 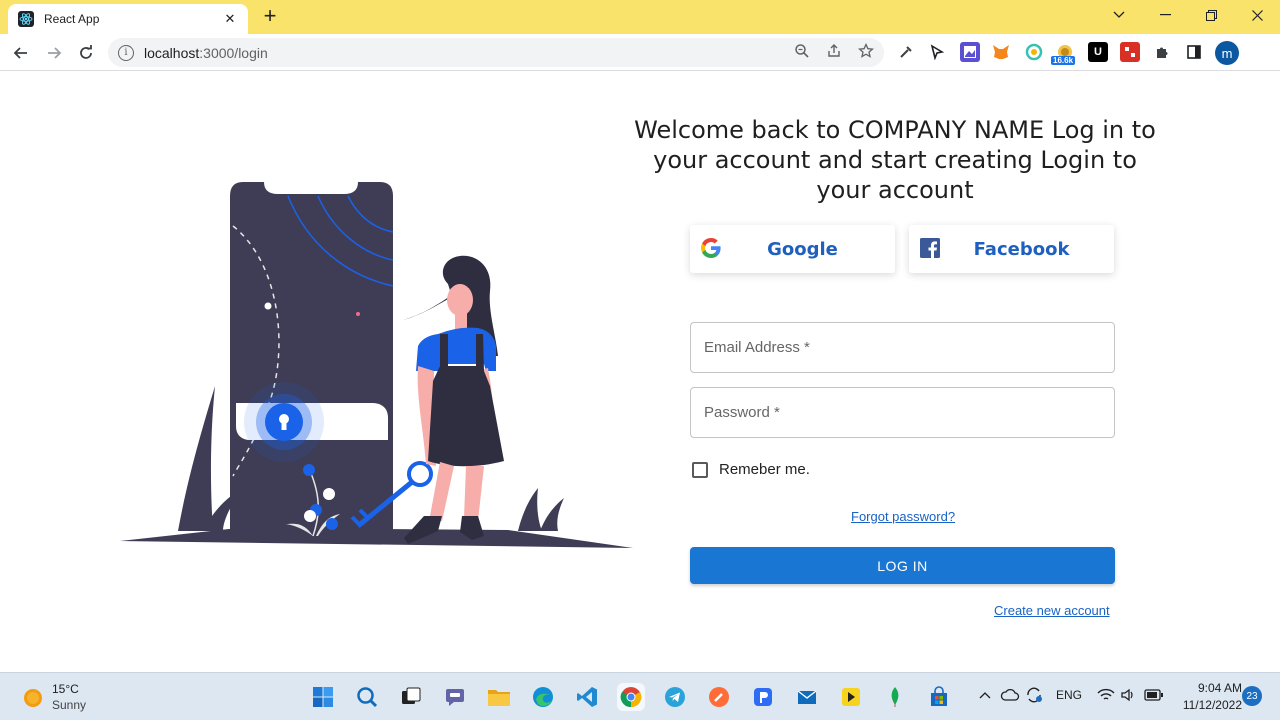 I want to click on facebook-f-icon, so click(x=930, y=248).